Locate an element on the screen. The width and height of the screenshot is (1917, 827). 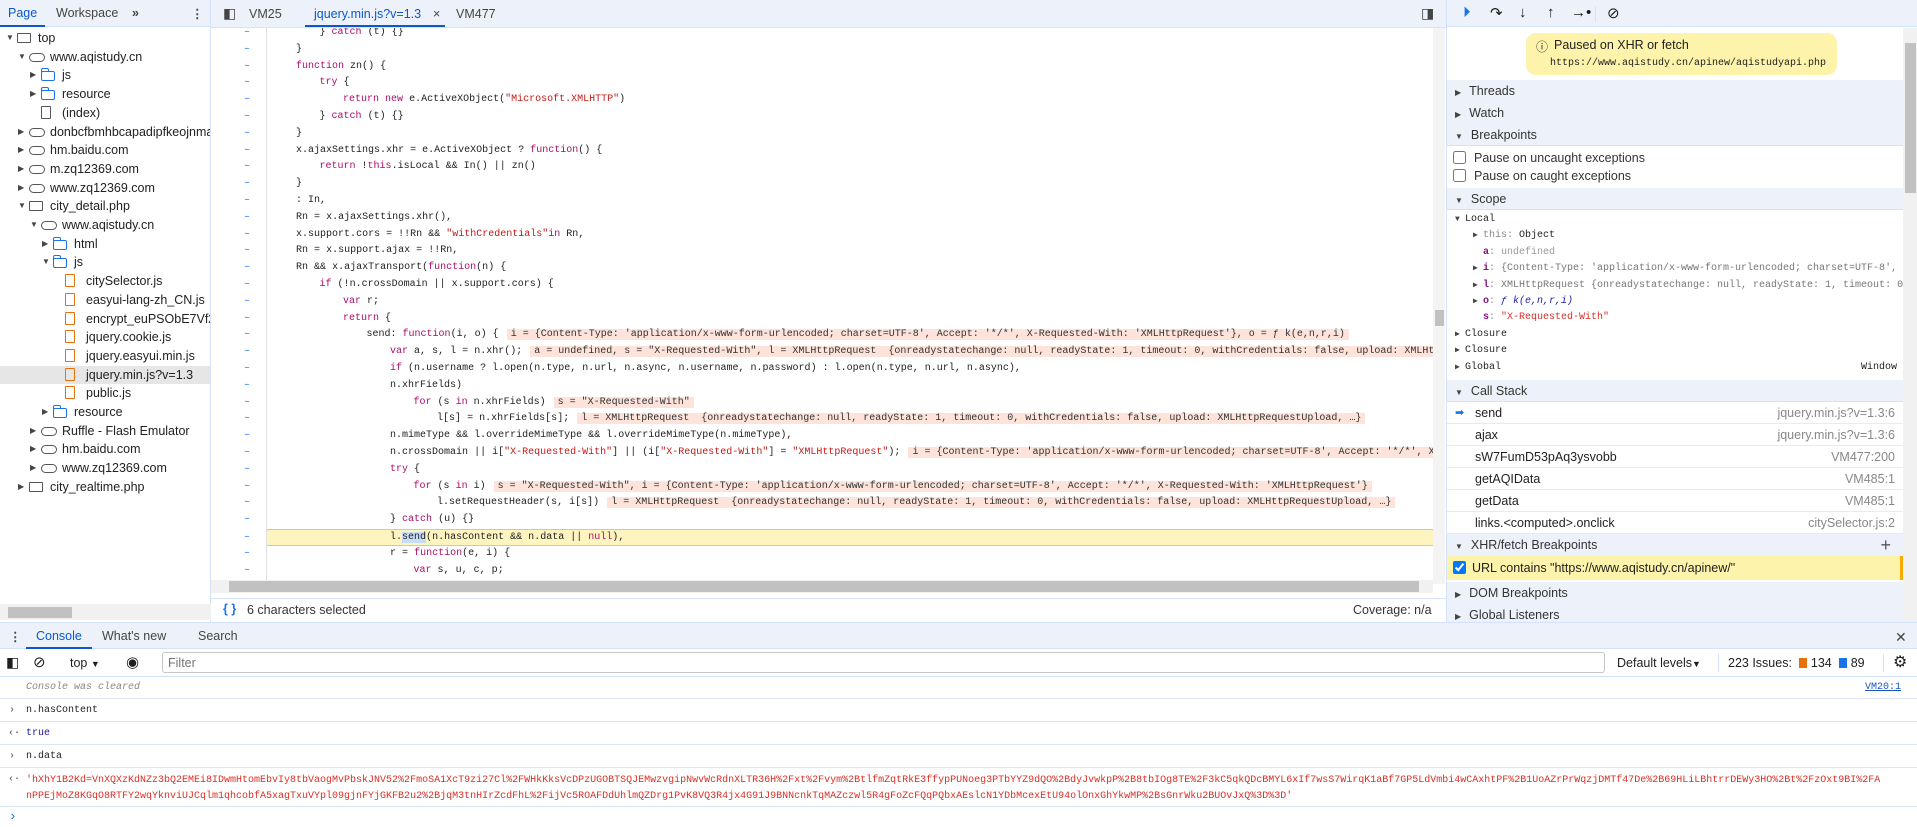
step-over-icon: ↷ is located at coordinates (1496, 13).